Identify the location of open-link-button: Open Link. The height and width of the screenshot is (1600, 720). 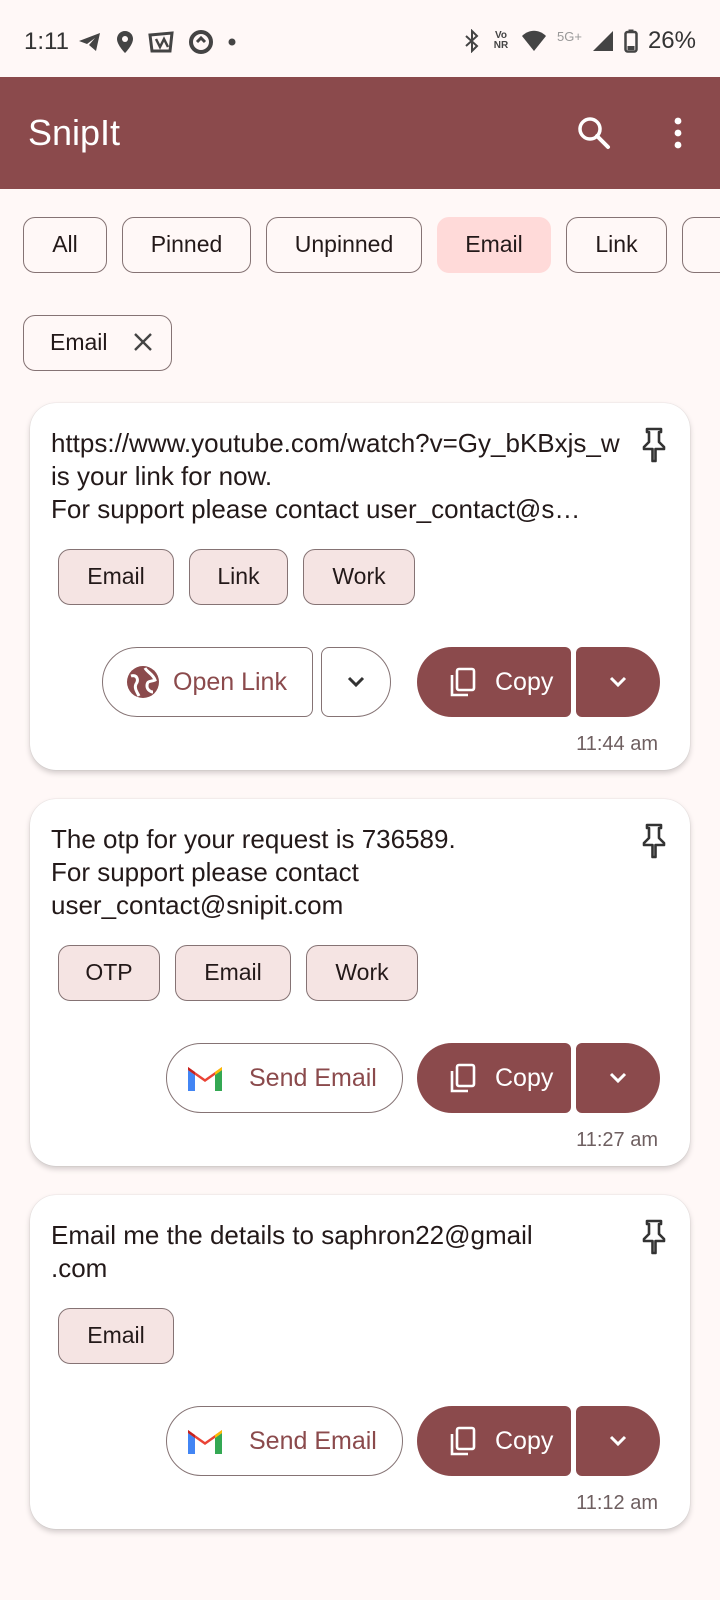
(207, 682).